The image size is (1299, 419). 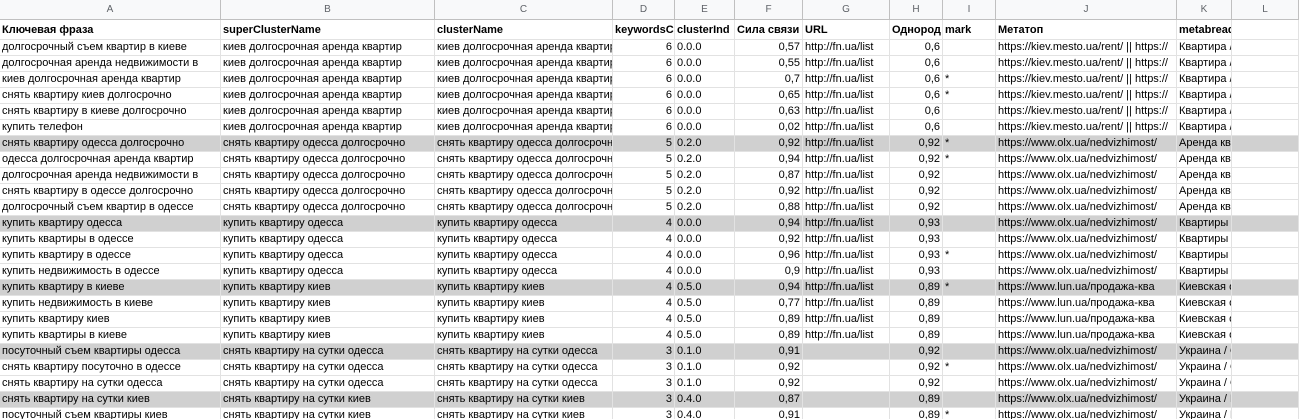 I want to click on table-cell: Украина / Одесская об, so click(x=1204, y=368).